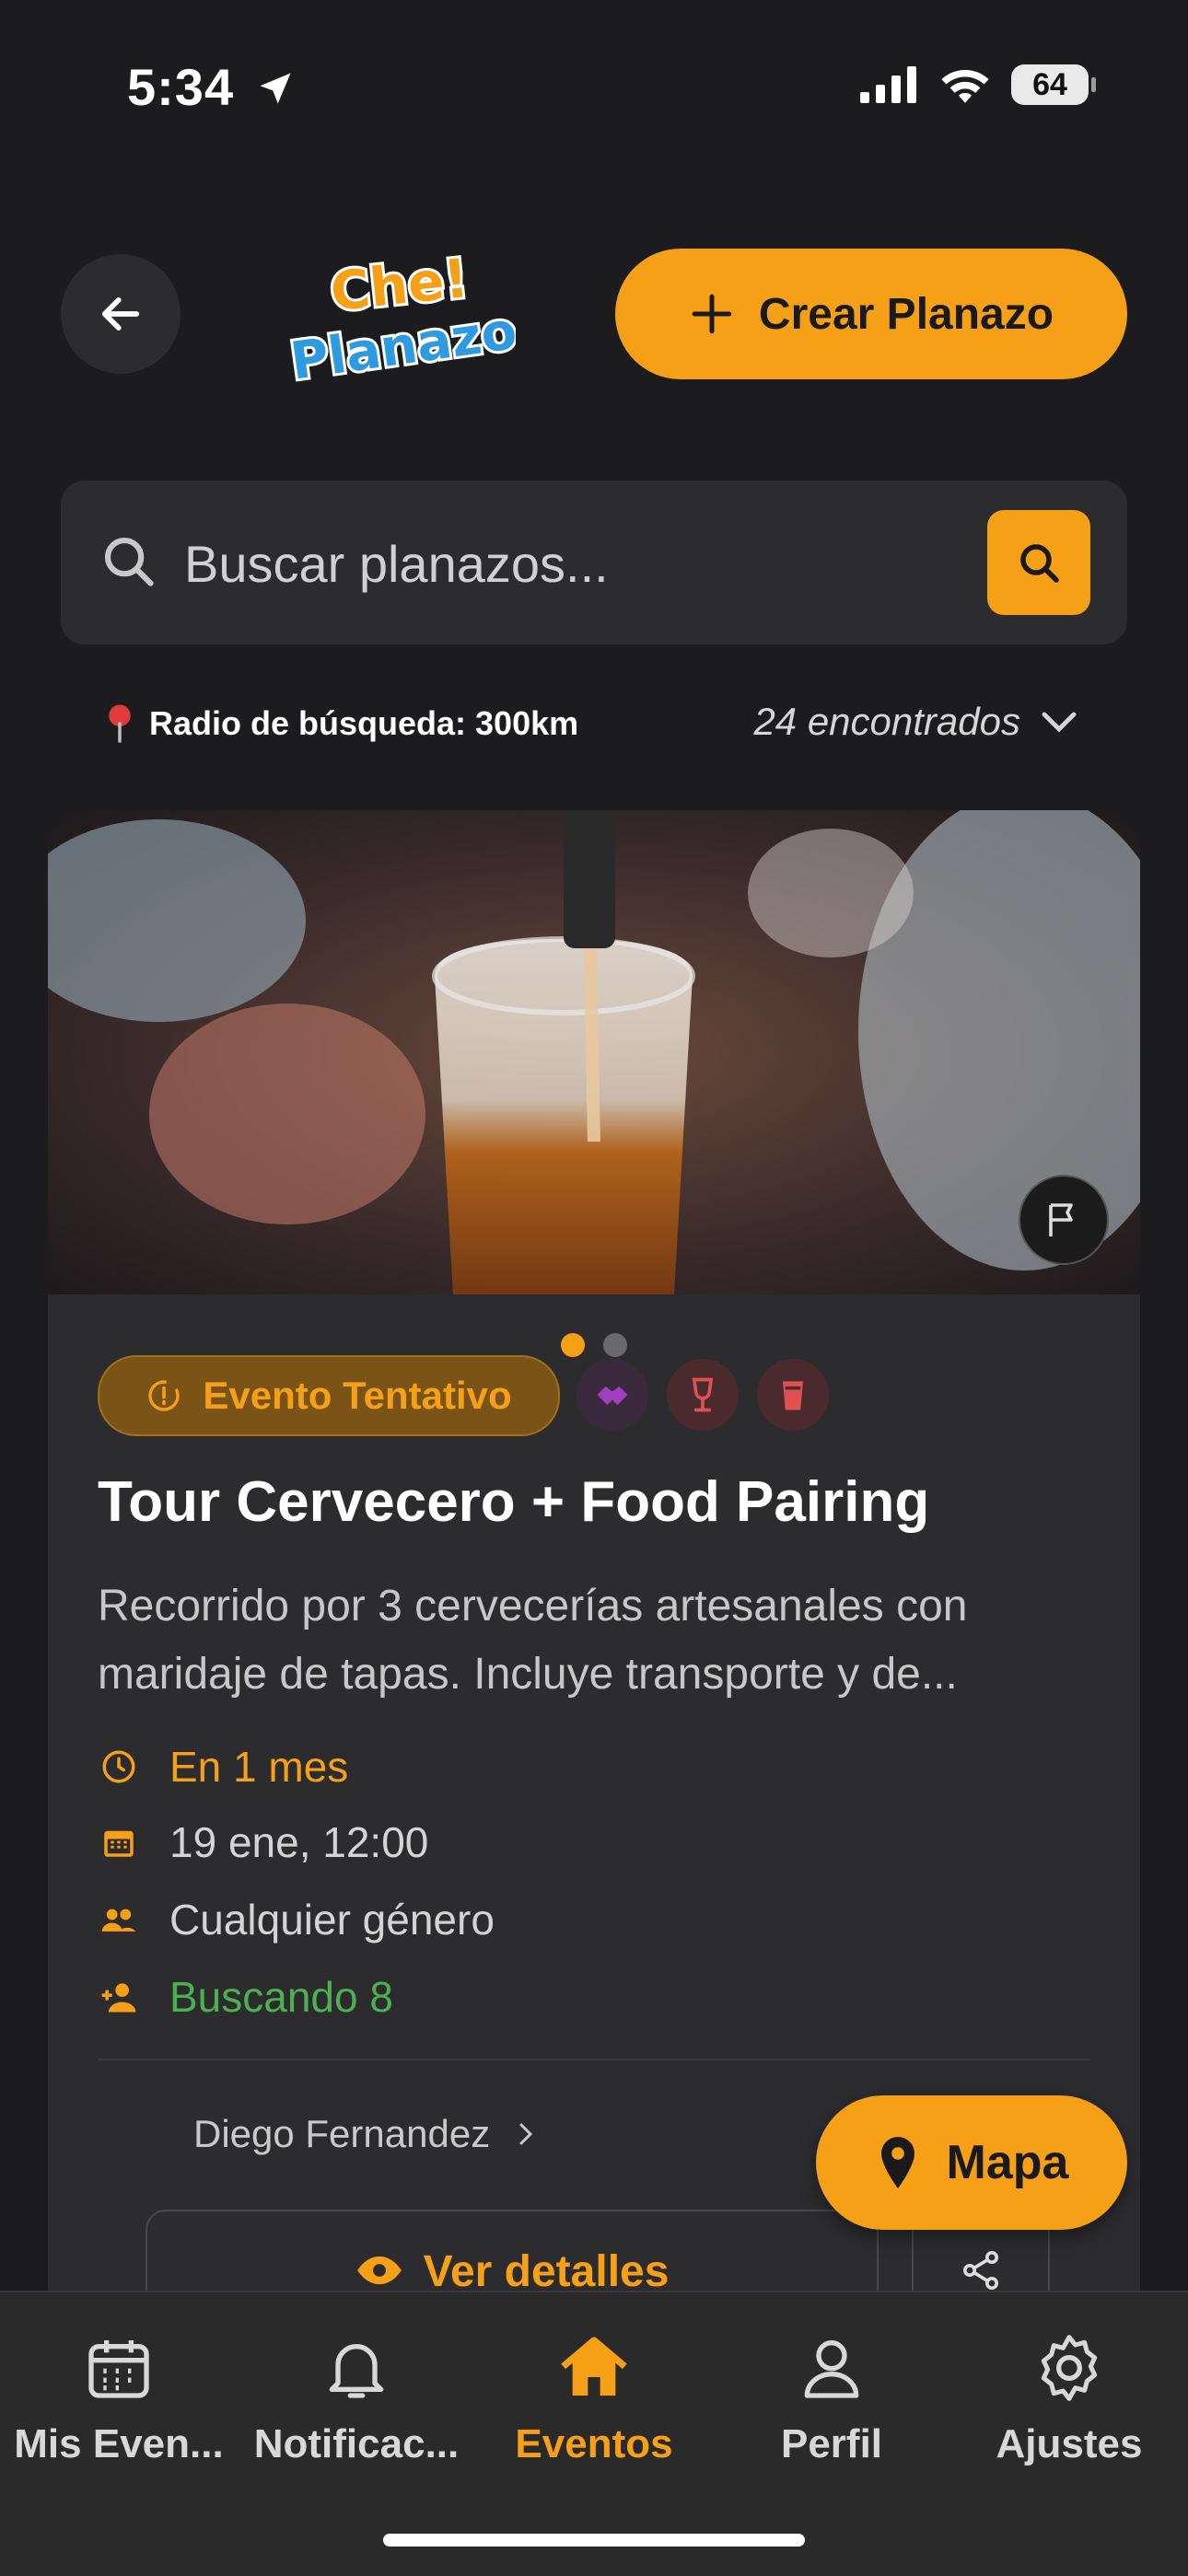 This screenshot has width=1188, height=2576. I want to click on handshake-icon, so click(612, 1395).